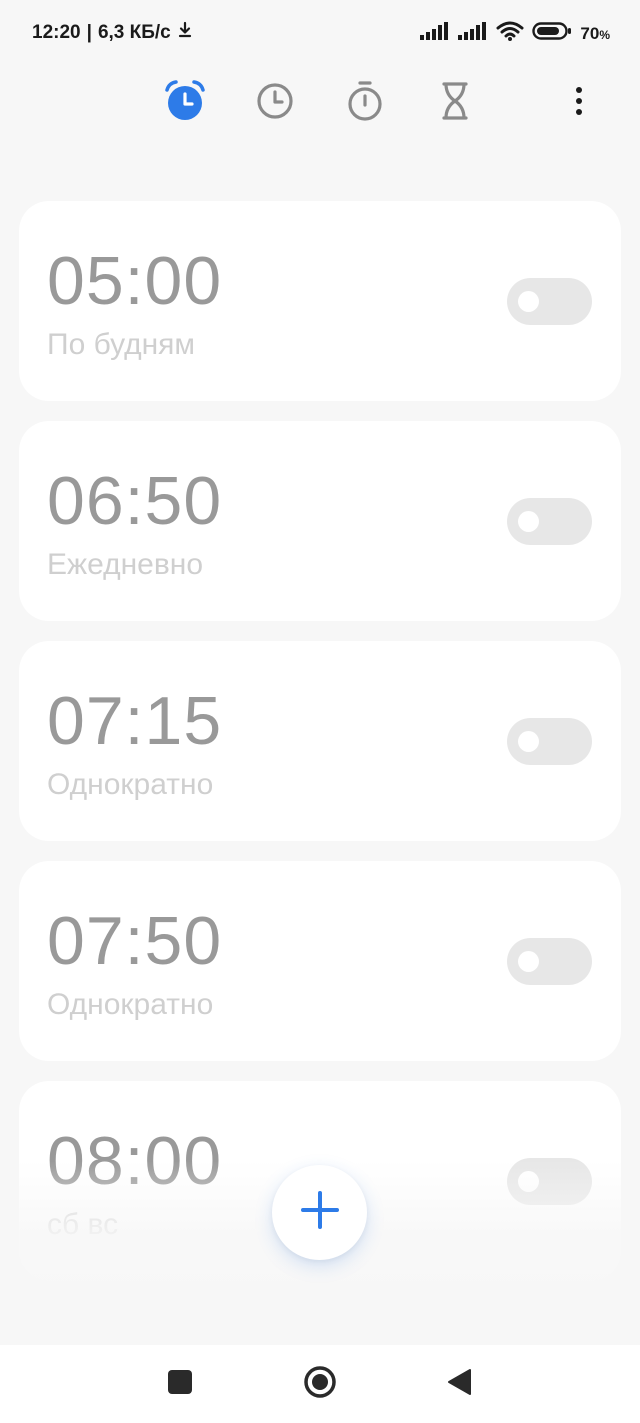 The image size is (640, 1423). What do you see at coordinates (510, 33) in the screenshot?
I see `wifi-icon` at bounding box center [510, 33].